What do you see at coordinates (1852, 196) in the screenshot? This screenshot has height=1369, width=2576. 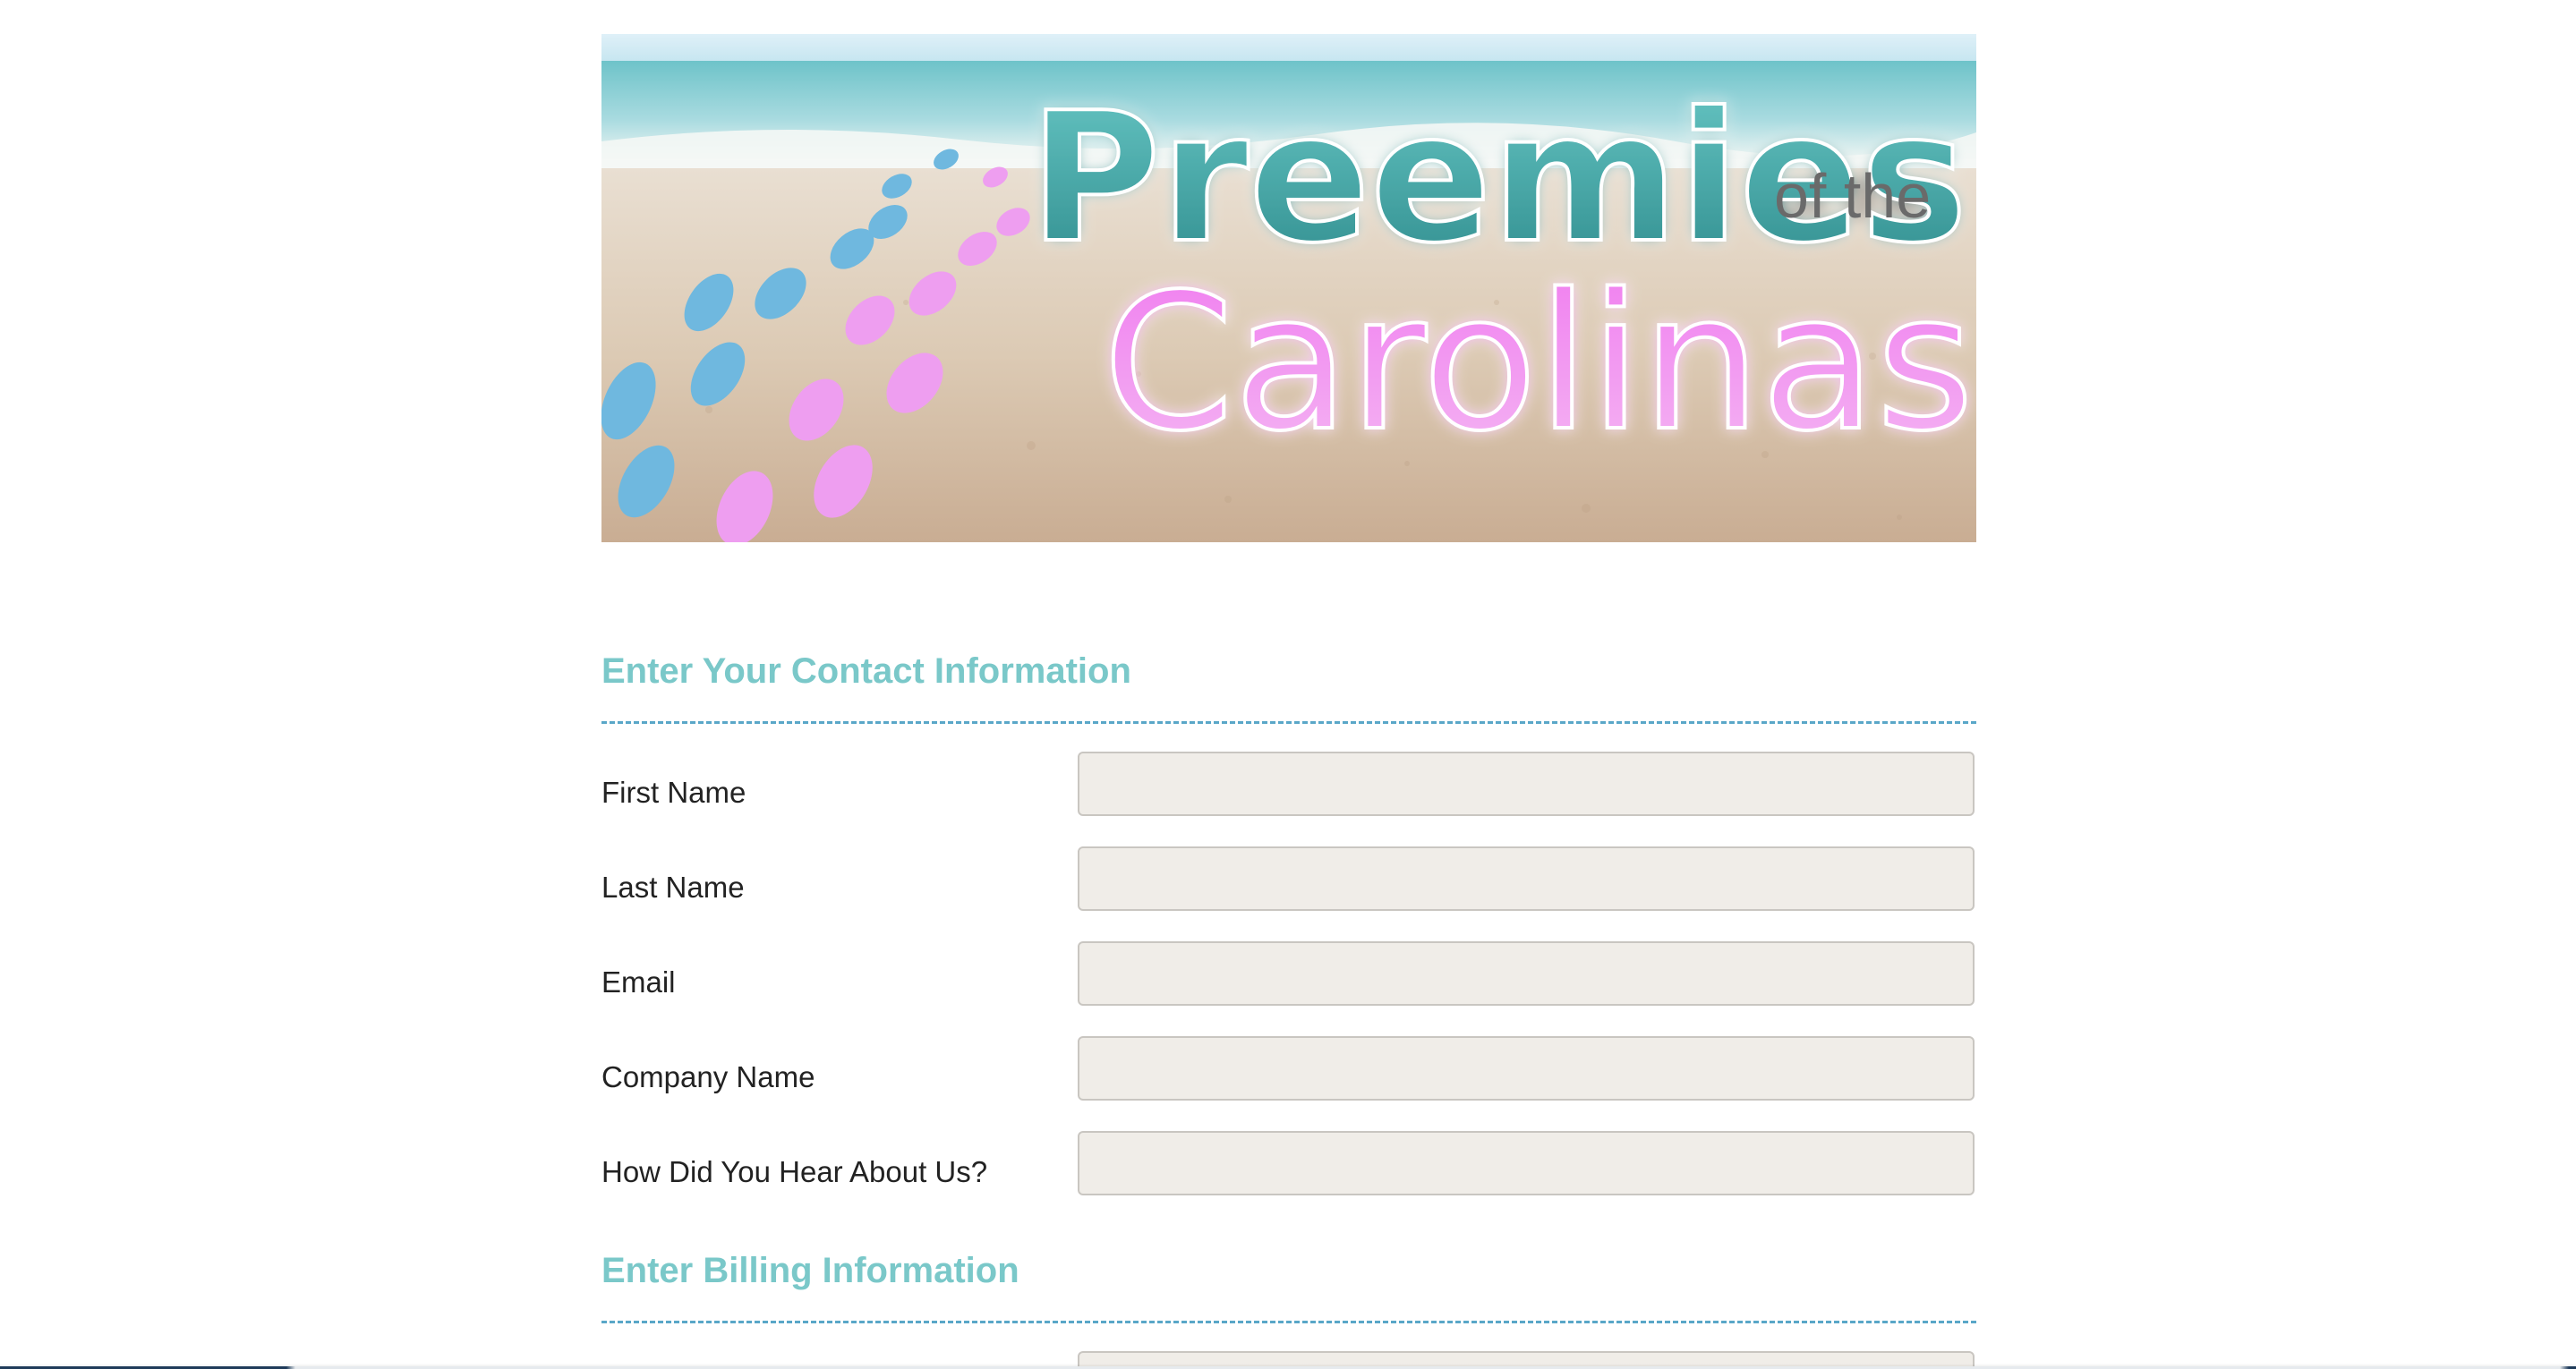 I see `logo-line1-small: of the` at bounding box center [1852, 196].